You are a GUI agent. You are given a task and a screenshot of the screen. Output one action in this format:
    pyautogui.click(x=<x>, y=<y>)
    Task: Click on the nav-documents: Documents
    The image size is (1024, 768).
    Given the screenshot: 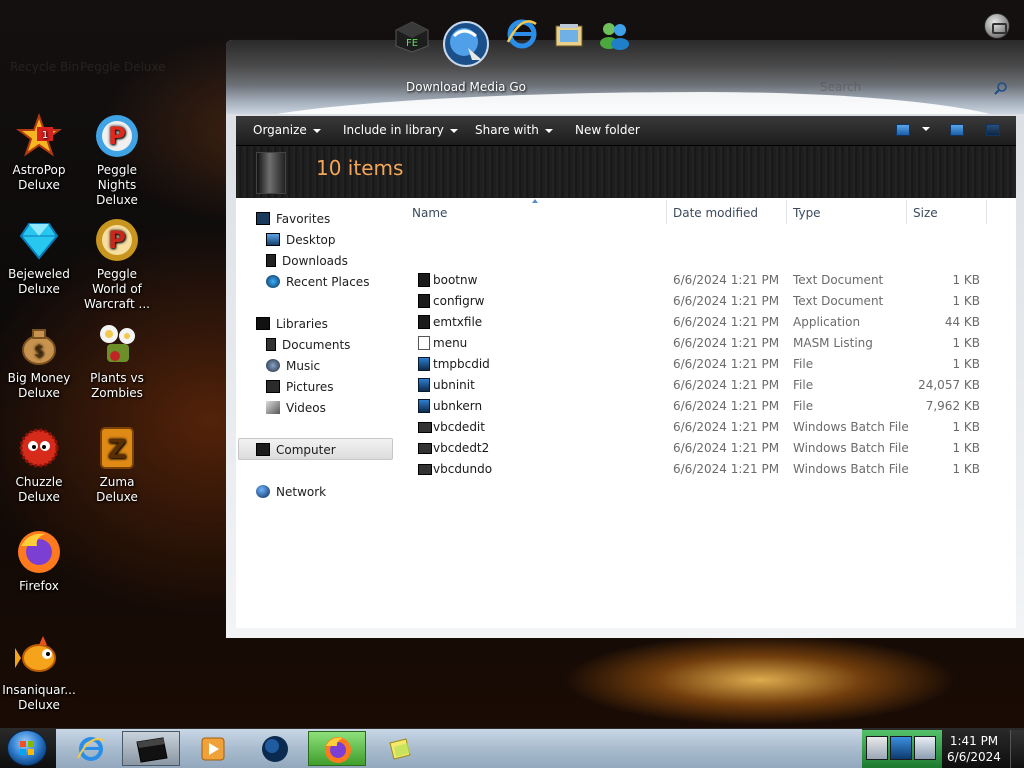 What is the action you would take?
    pyautogui.click(x=308, y=345)
    